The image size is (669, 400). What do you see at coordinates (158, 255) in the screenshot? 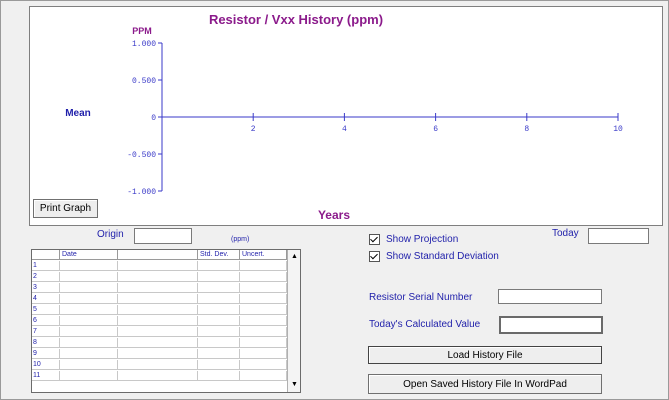
I see `column-header-value` at bounding box center [158, 255].